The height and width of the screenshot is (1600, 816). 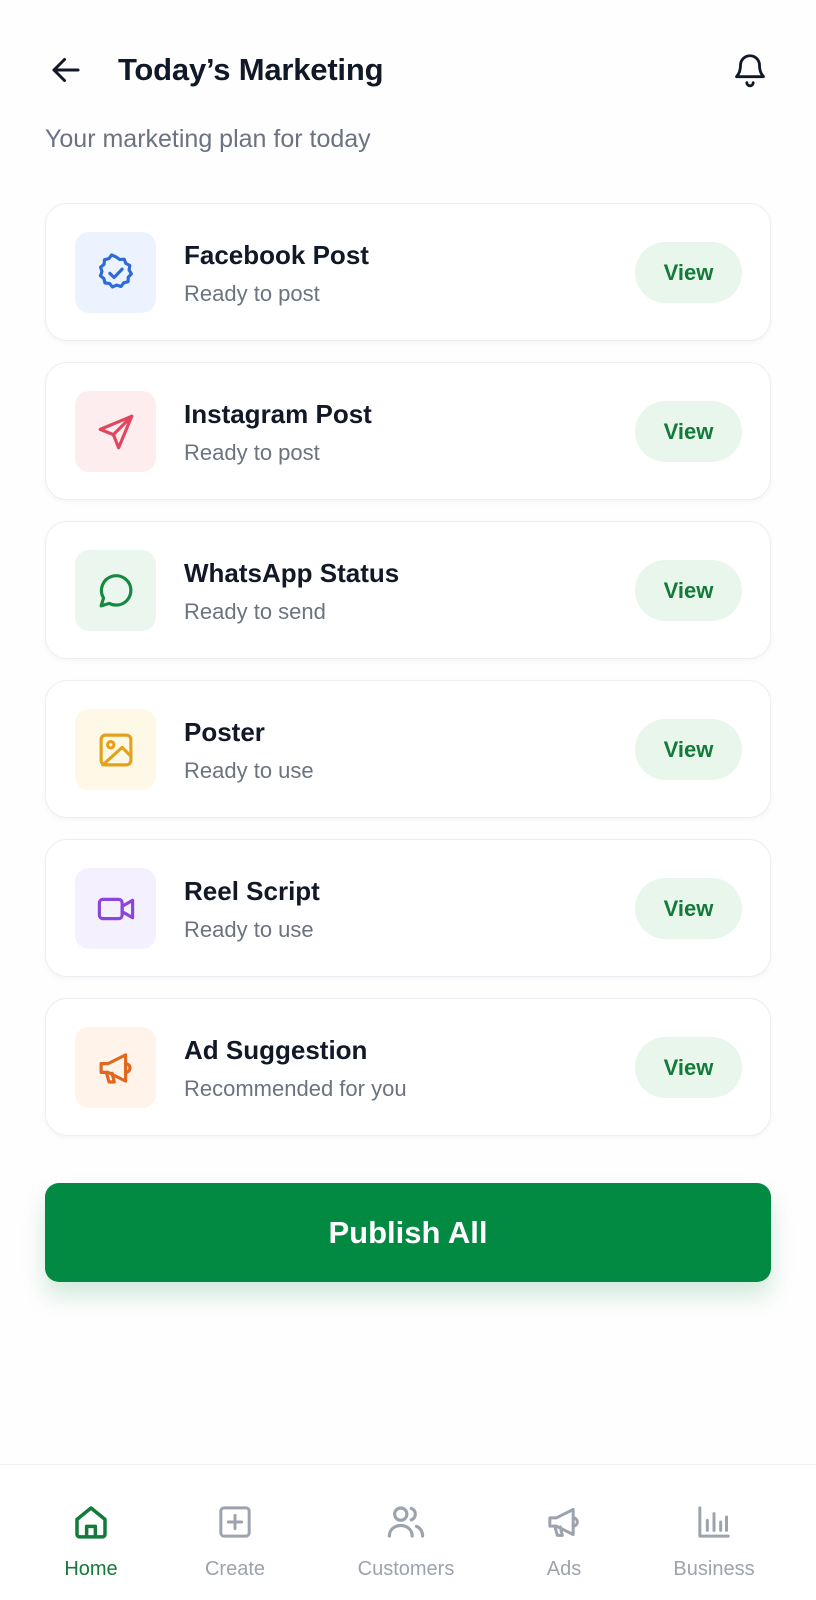 I want to click on card-status: Ready to send, so click(x=255, y=611).